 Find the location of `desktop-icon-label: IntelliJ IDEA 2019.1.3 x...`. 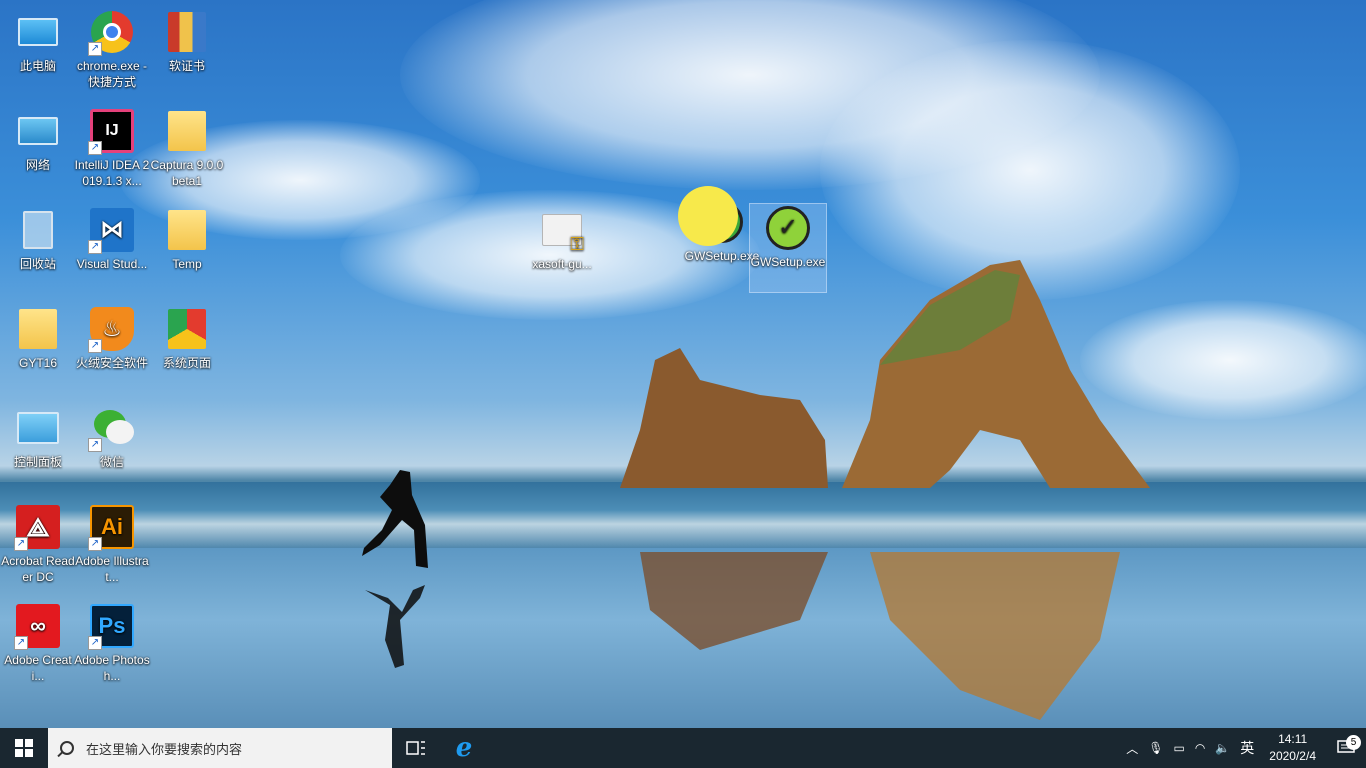

desktop-icon-label: IntelliJ IDEA 2019.1.3 x... is located at coordinates (112, 173).